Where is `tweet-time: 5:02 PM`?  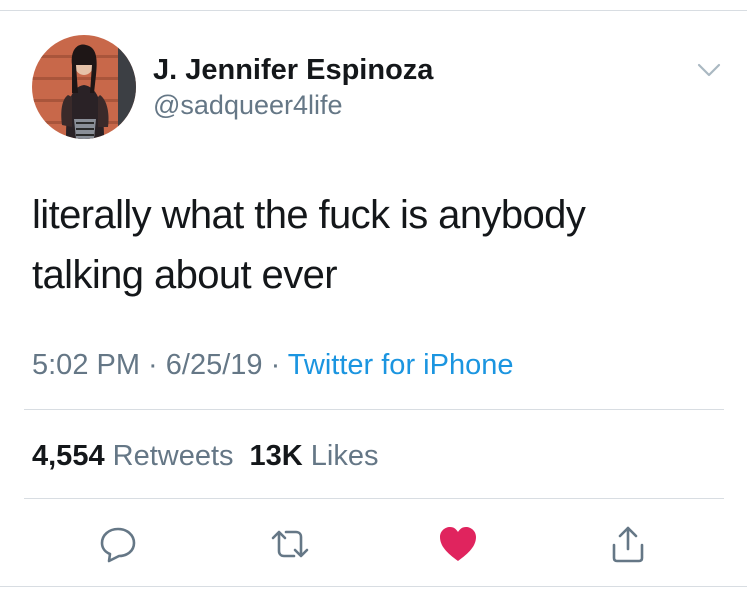
tweet-time: 5:02 PM is located at coordinates (86, 365).